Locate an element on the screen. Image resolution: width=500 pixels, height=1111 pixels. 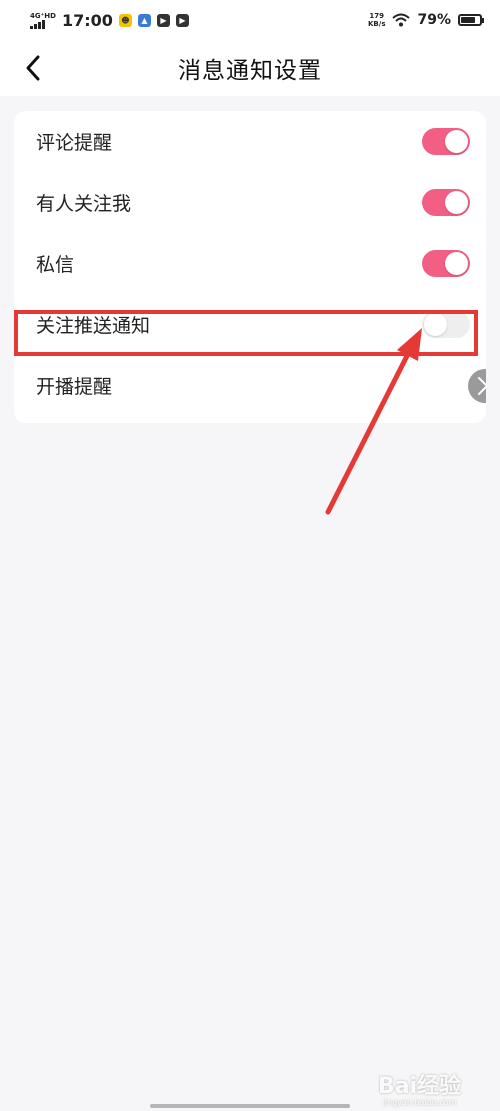
speed-value: 179 is located at coordinates (377, 16).